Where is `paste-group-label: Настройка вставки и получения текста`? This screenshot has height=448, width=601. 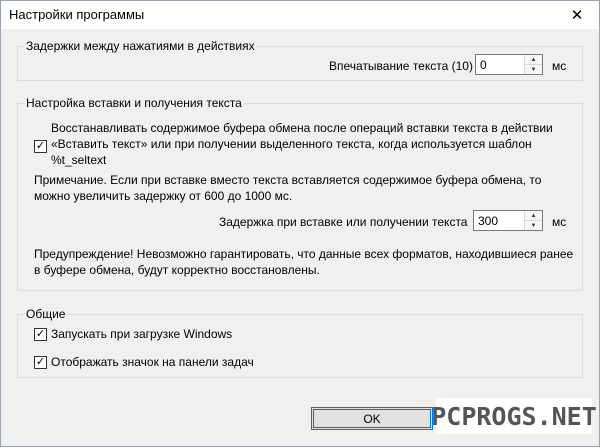 paste-group-label: Настройка вставки и получения текста is located at coordinates (134, 103).